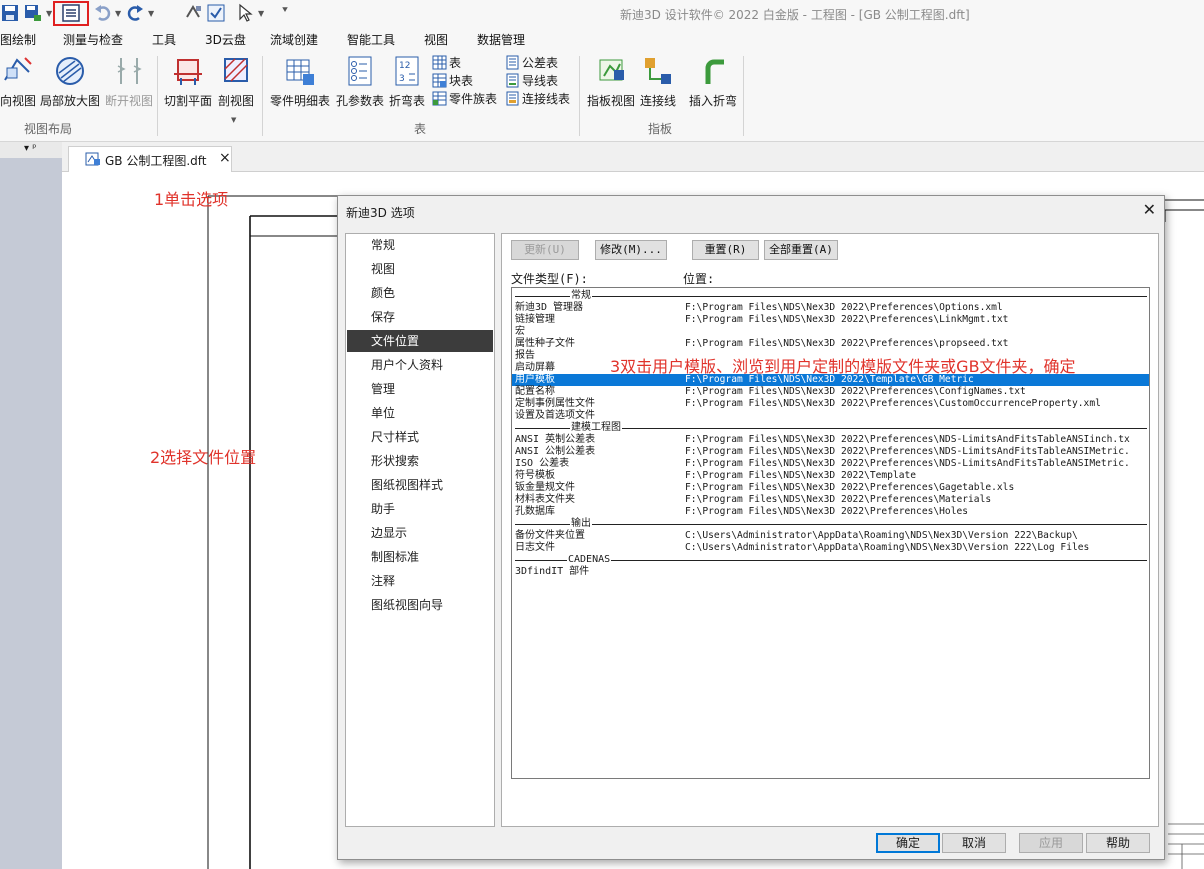 This screenshot has height=869, width=1204. What do you see at coordinates (10, 13) in the screenshot?
I see `save-icon` at bounding box center [10, 13].